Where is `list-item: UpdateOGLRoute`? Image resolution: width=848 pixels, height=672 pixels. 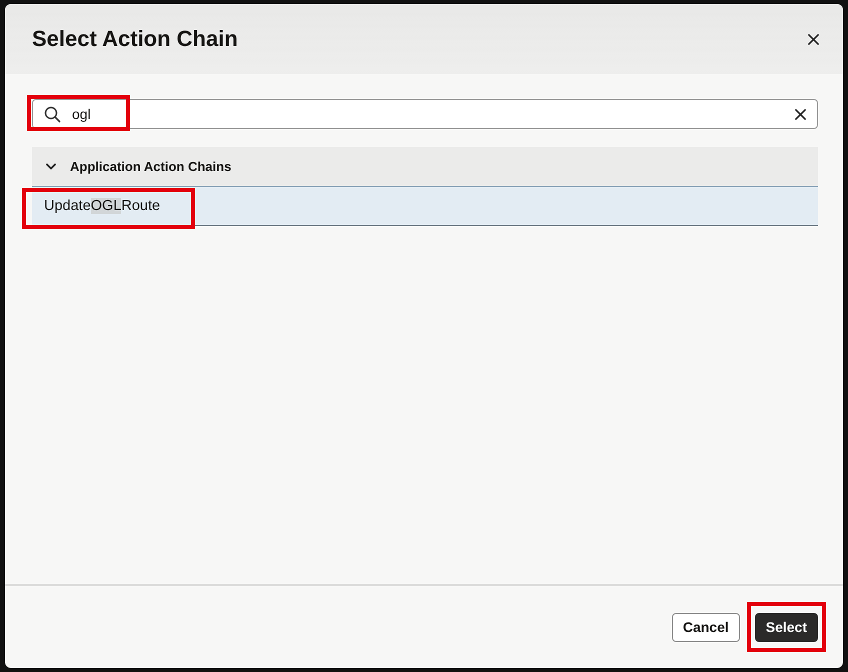
list-item: UpdateOGLRoute is located at coordinates (425, 206).